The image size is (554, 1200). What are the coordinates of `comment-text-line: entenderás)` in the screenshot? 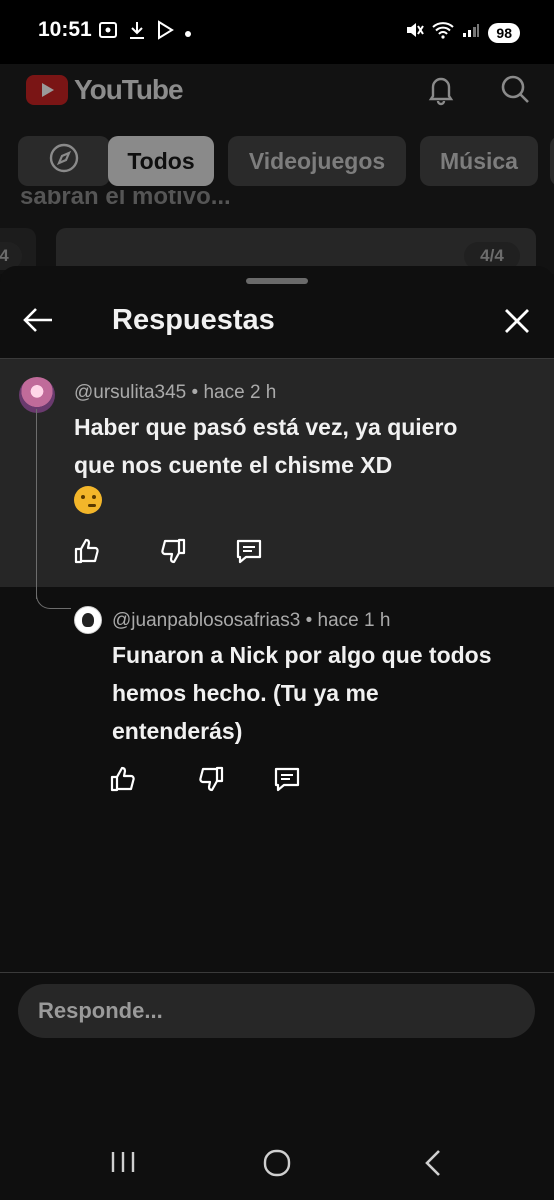 It's located at (177, 731).